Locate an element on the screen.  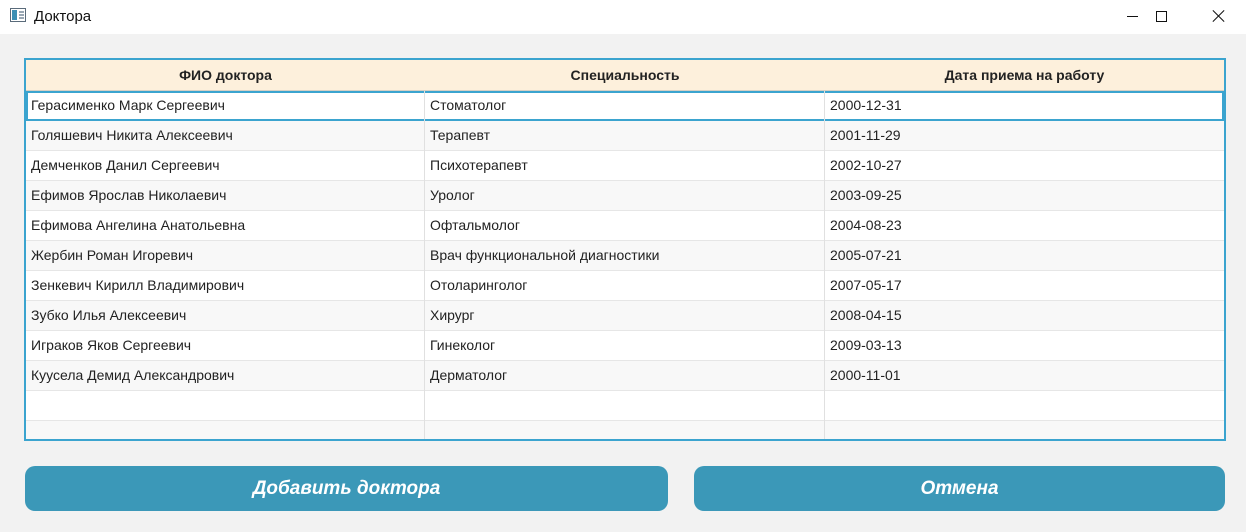
maximize-icon is located at coordinates (1161, 16).